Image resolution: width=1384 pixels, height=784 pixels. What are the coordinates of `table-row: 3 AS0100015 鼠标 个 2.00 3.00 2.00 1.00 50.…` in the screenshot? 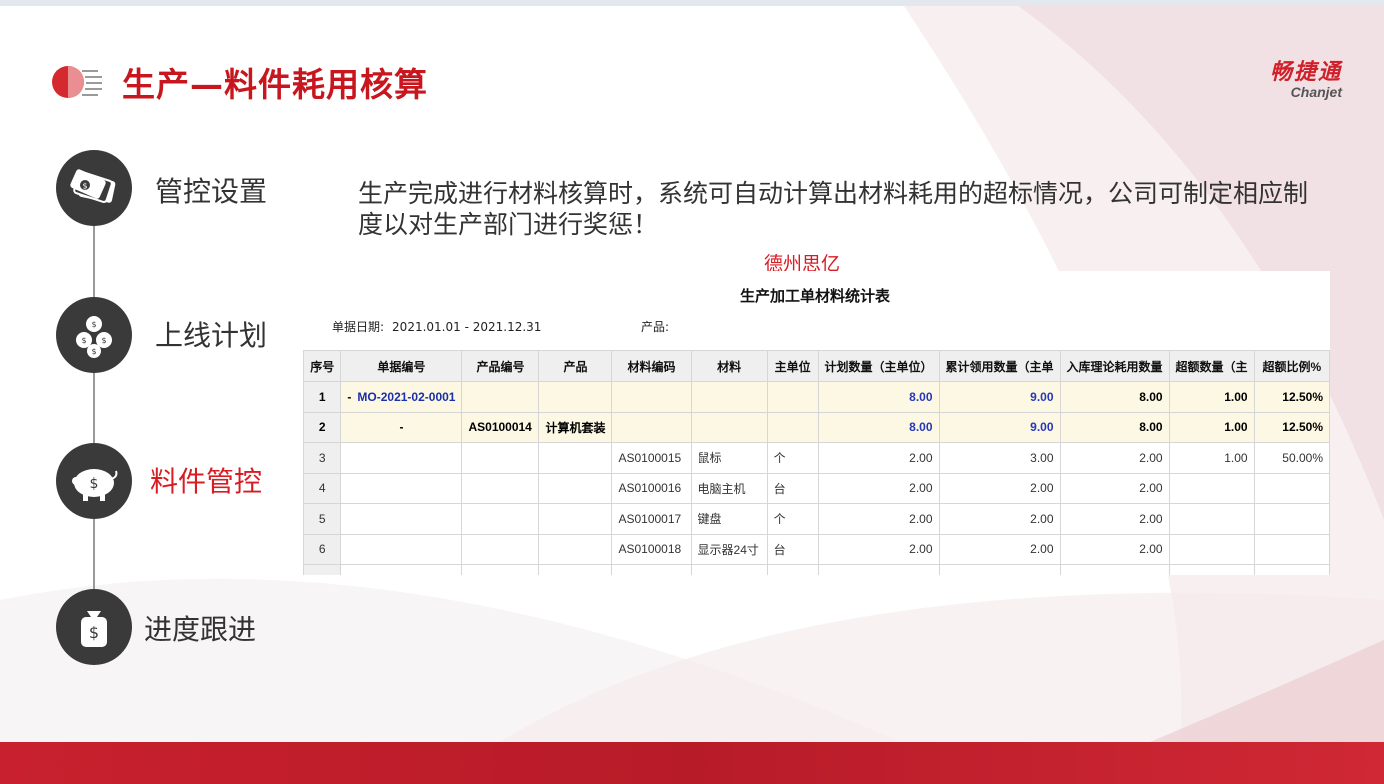 It's located at (816, 458).